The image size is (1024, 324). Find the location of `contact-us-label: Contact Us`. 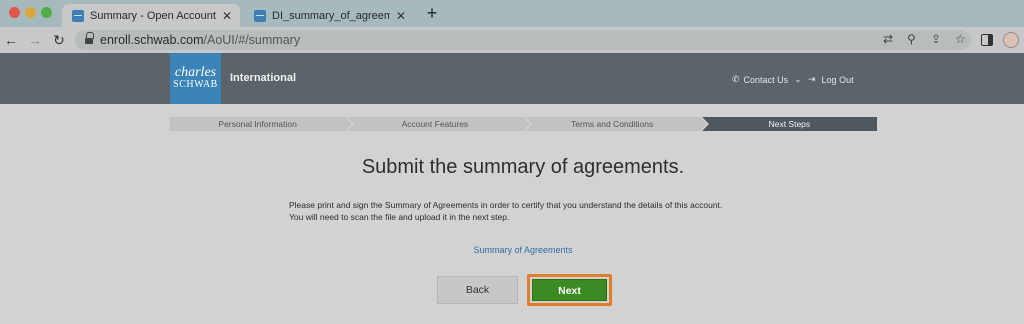

contact-us-label: Contact Us is located at coordinates (766, 79).